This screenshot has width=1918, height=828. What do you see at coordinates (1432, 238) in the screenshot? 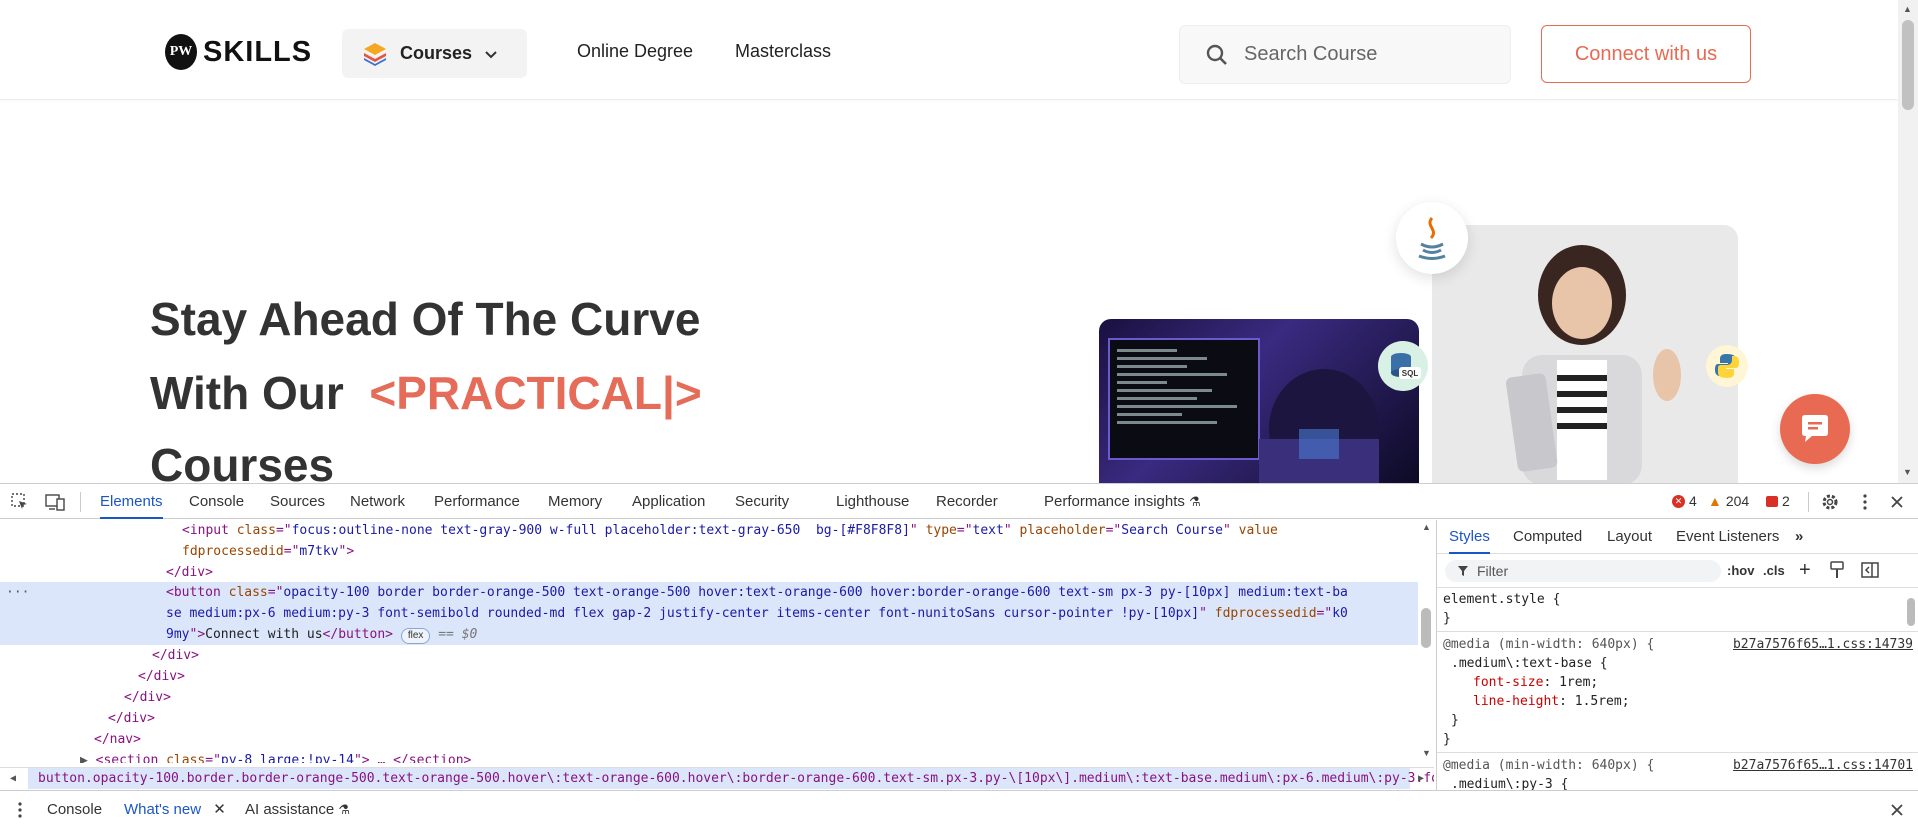
I see `java-logo-icon` at bounding box center [1432, 238].